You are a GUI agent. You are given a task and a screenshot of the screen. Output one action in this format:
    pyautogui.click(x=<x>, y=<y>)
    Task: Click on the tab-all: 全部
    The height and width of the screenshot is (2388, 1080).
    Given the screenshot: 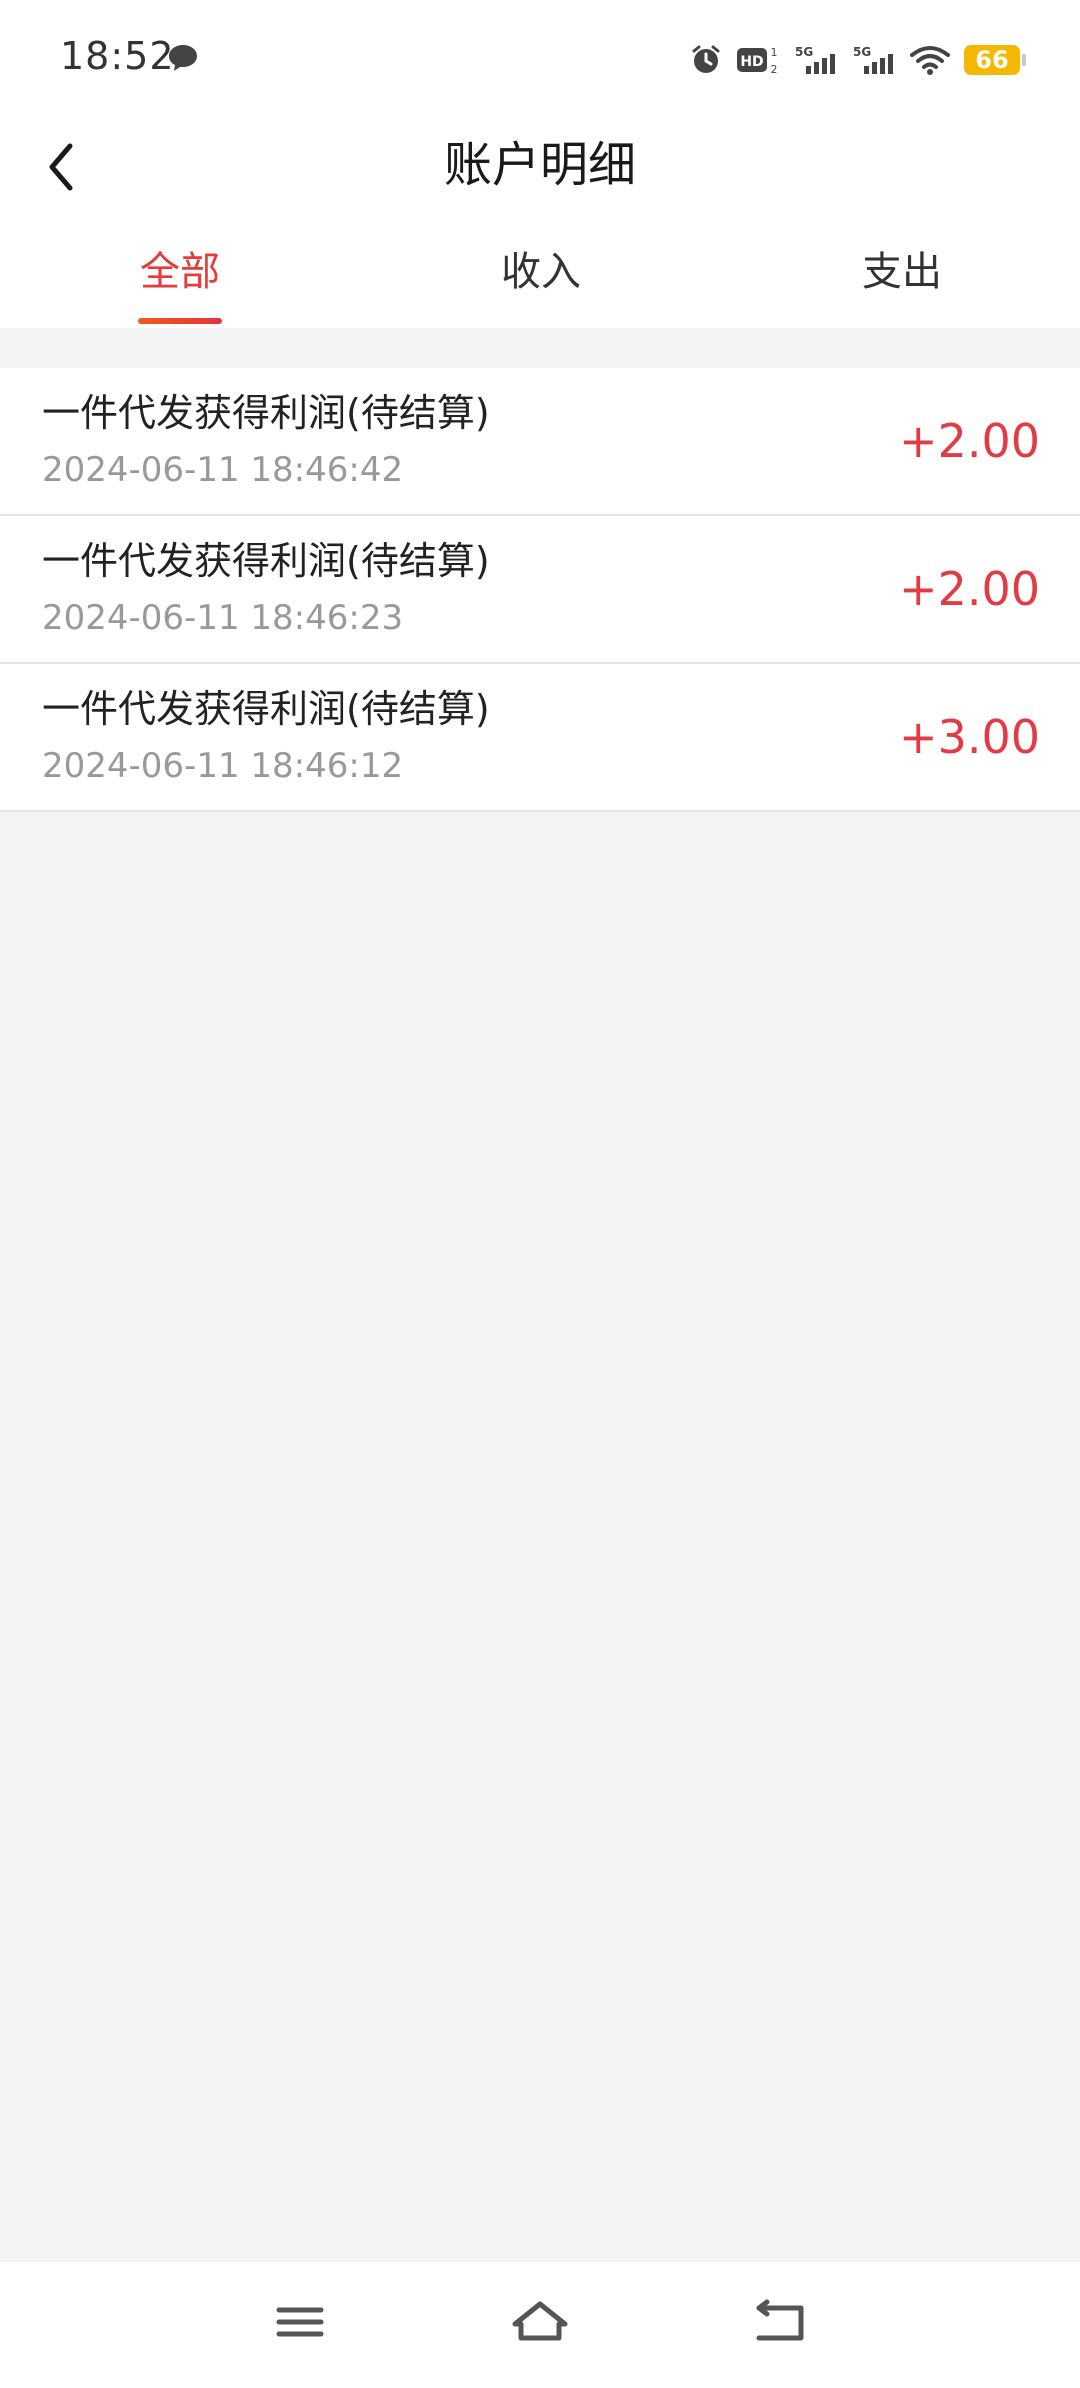 What is the action you would take?
    pyautogui.click(x=180, y=272)
    